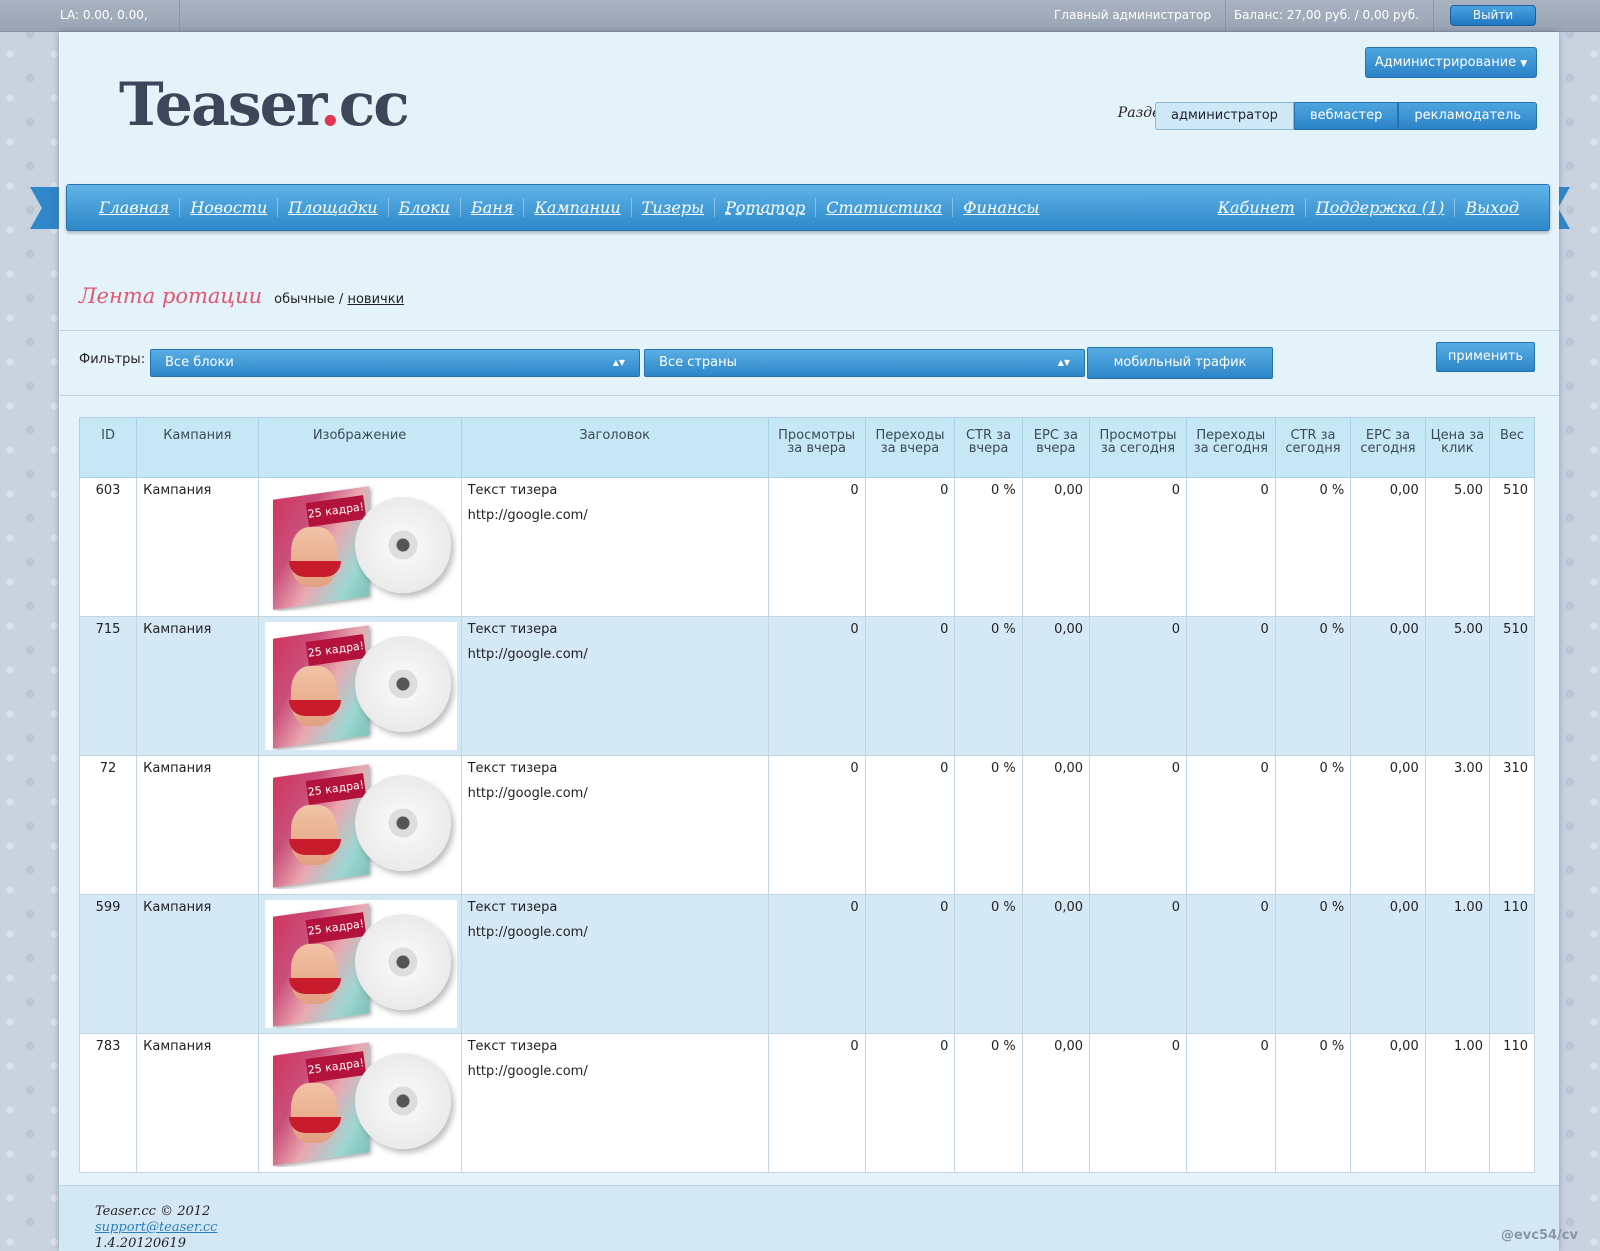 This screenshot has width=1600, height=1251. Describe the element at coordinates (864, 363) in the screenshot. I see `countries-select: Все страны ▲▼` at that location.